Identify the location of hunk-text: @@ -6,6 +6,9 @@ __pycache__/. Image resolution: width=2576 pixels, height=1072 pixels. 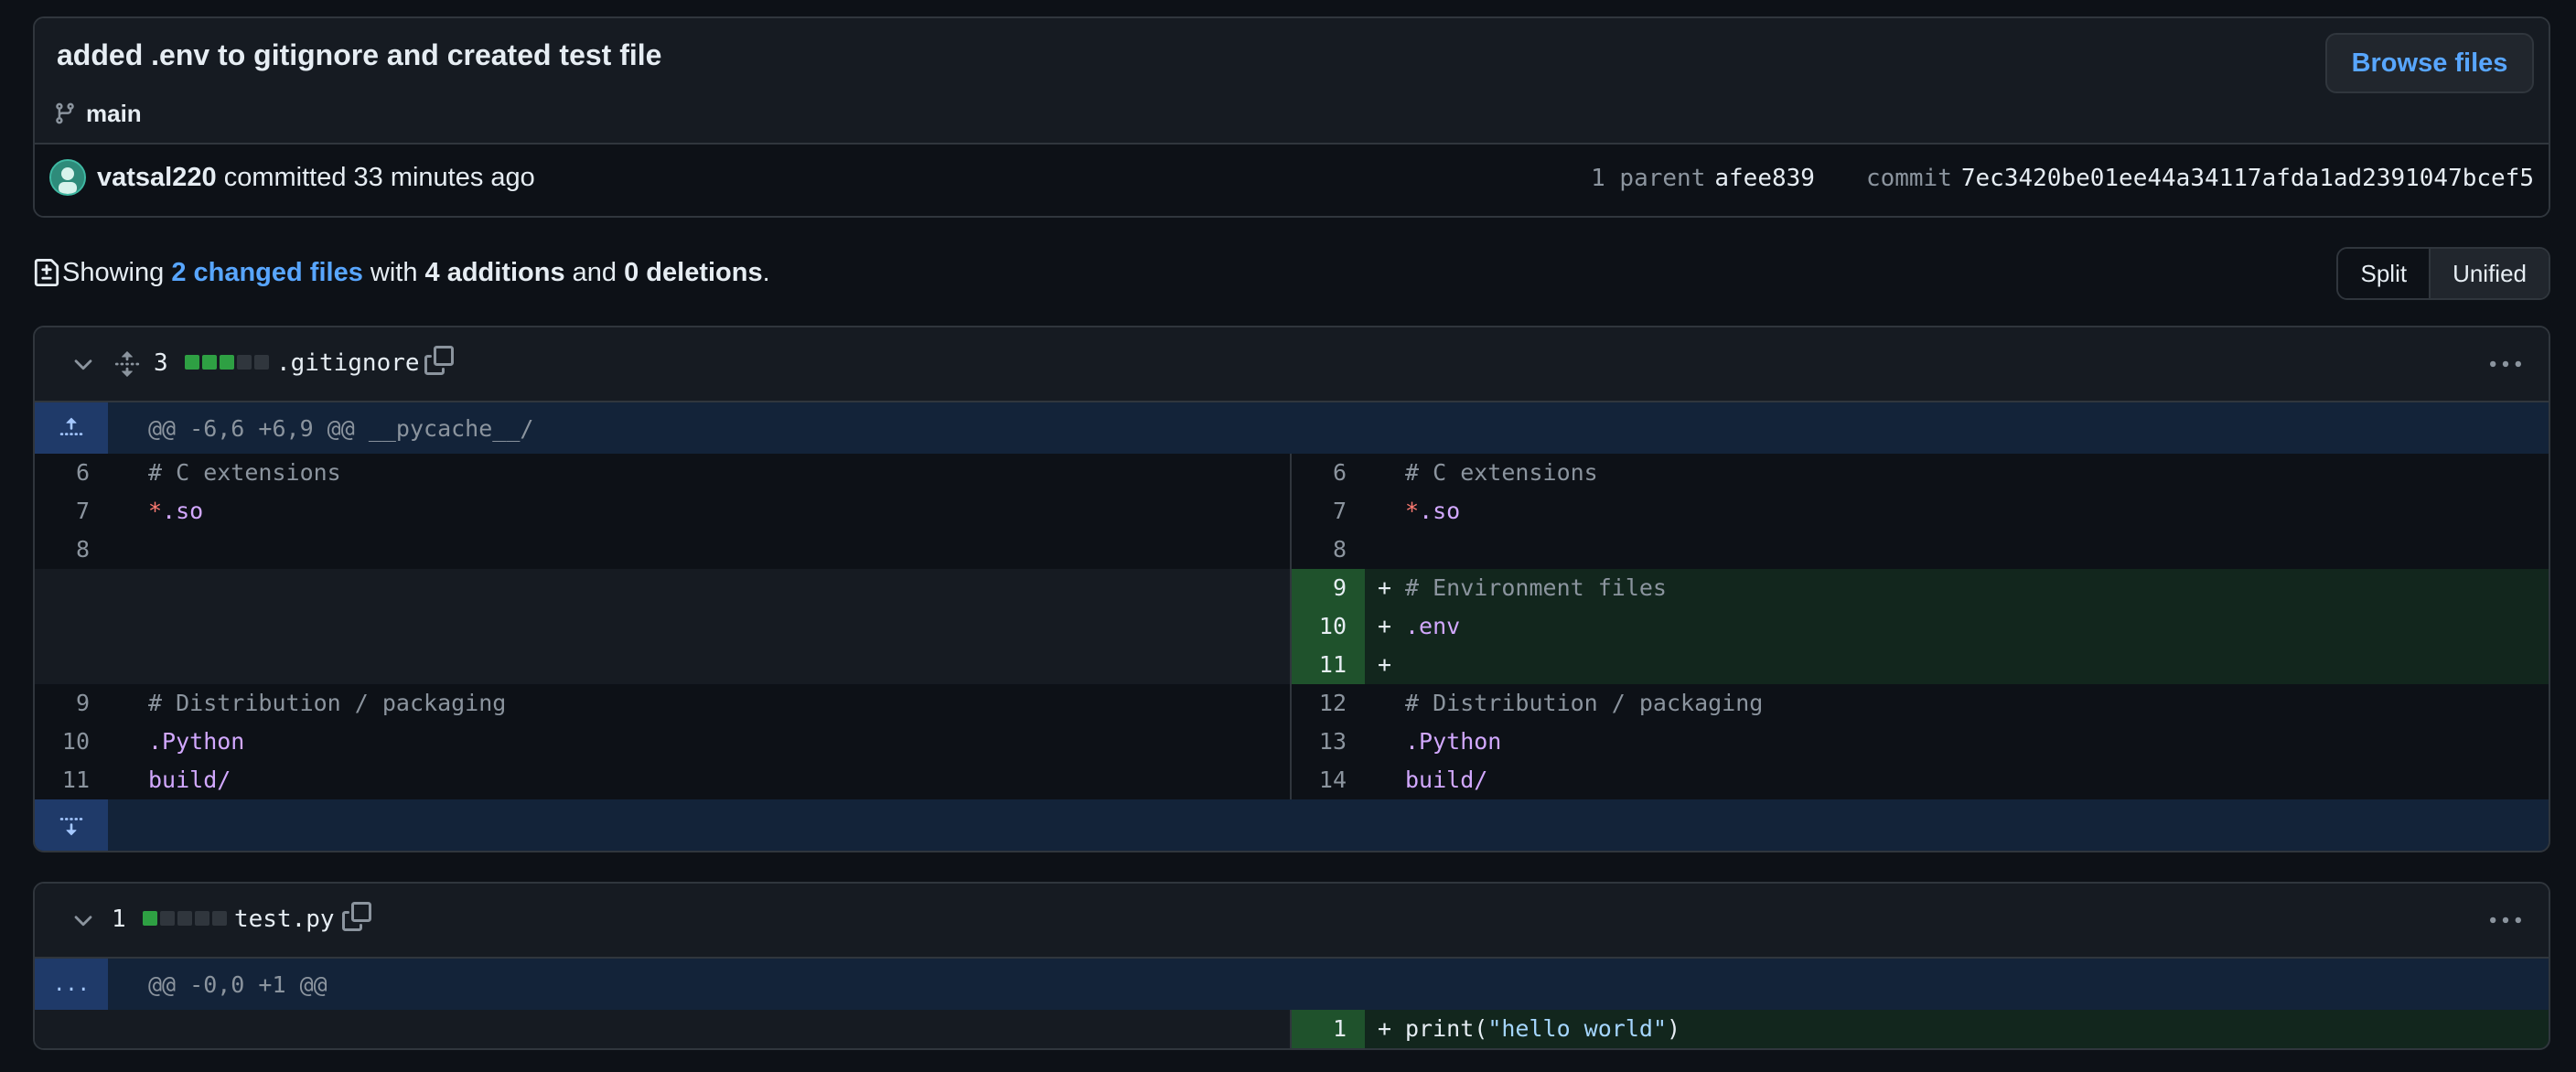
(341, 428).